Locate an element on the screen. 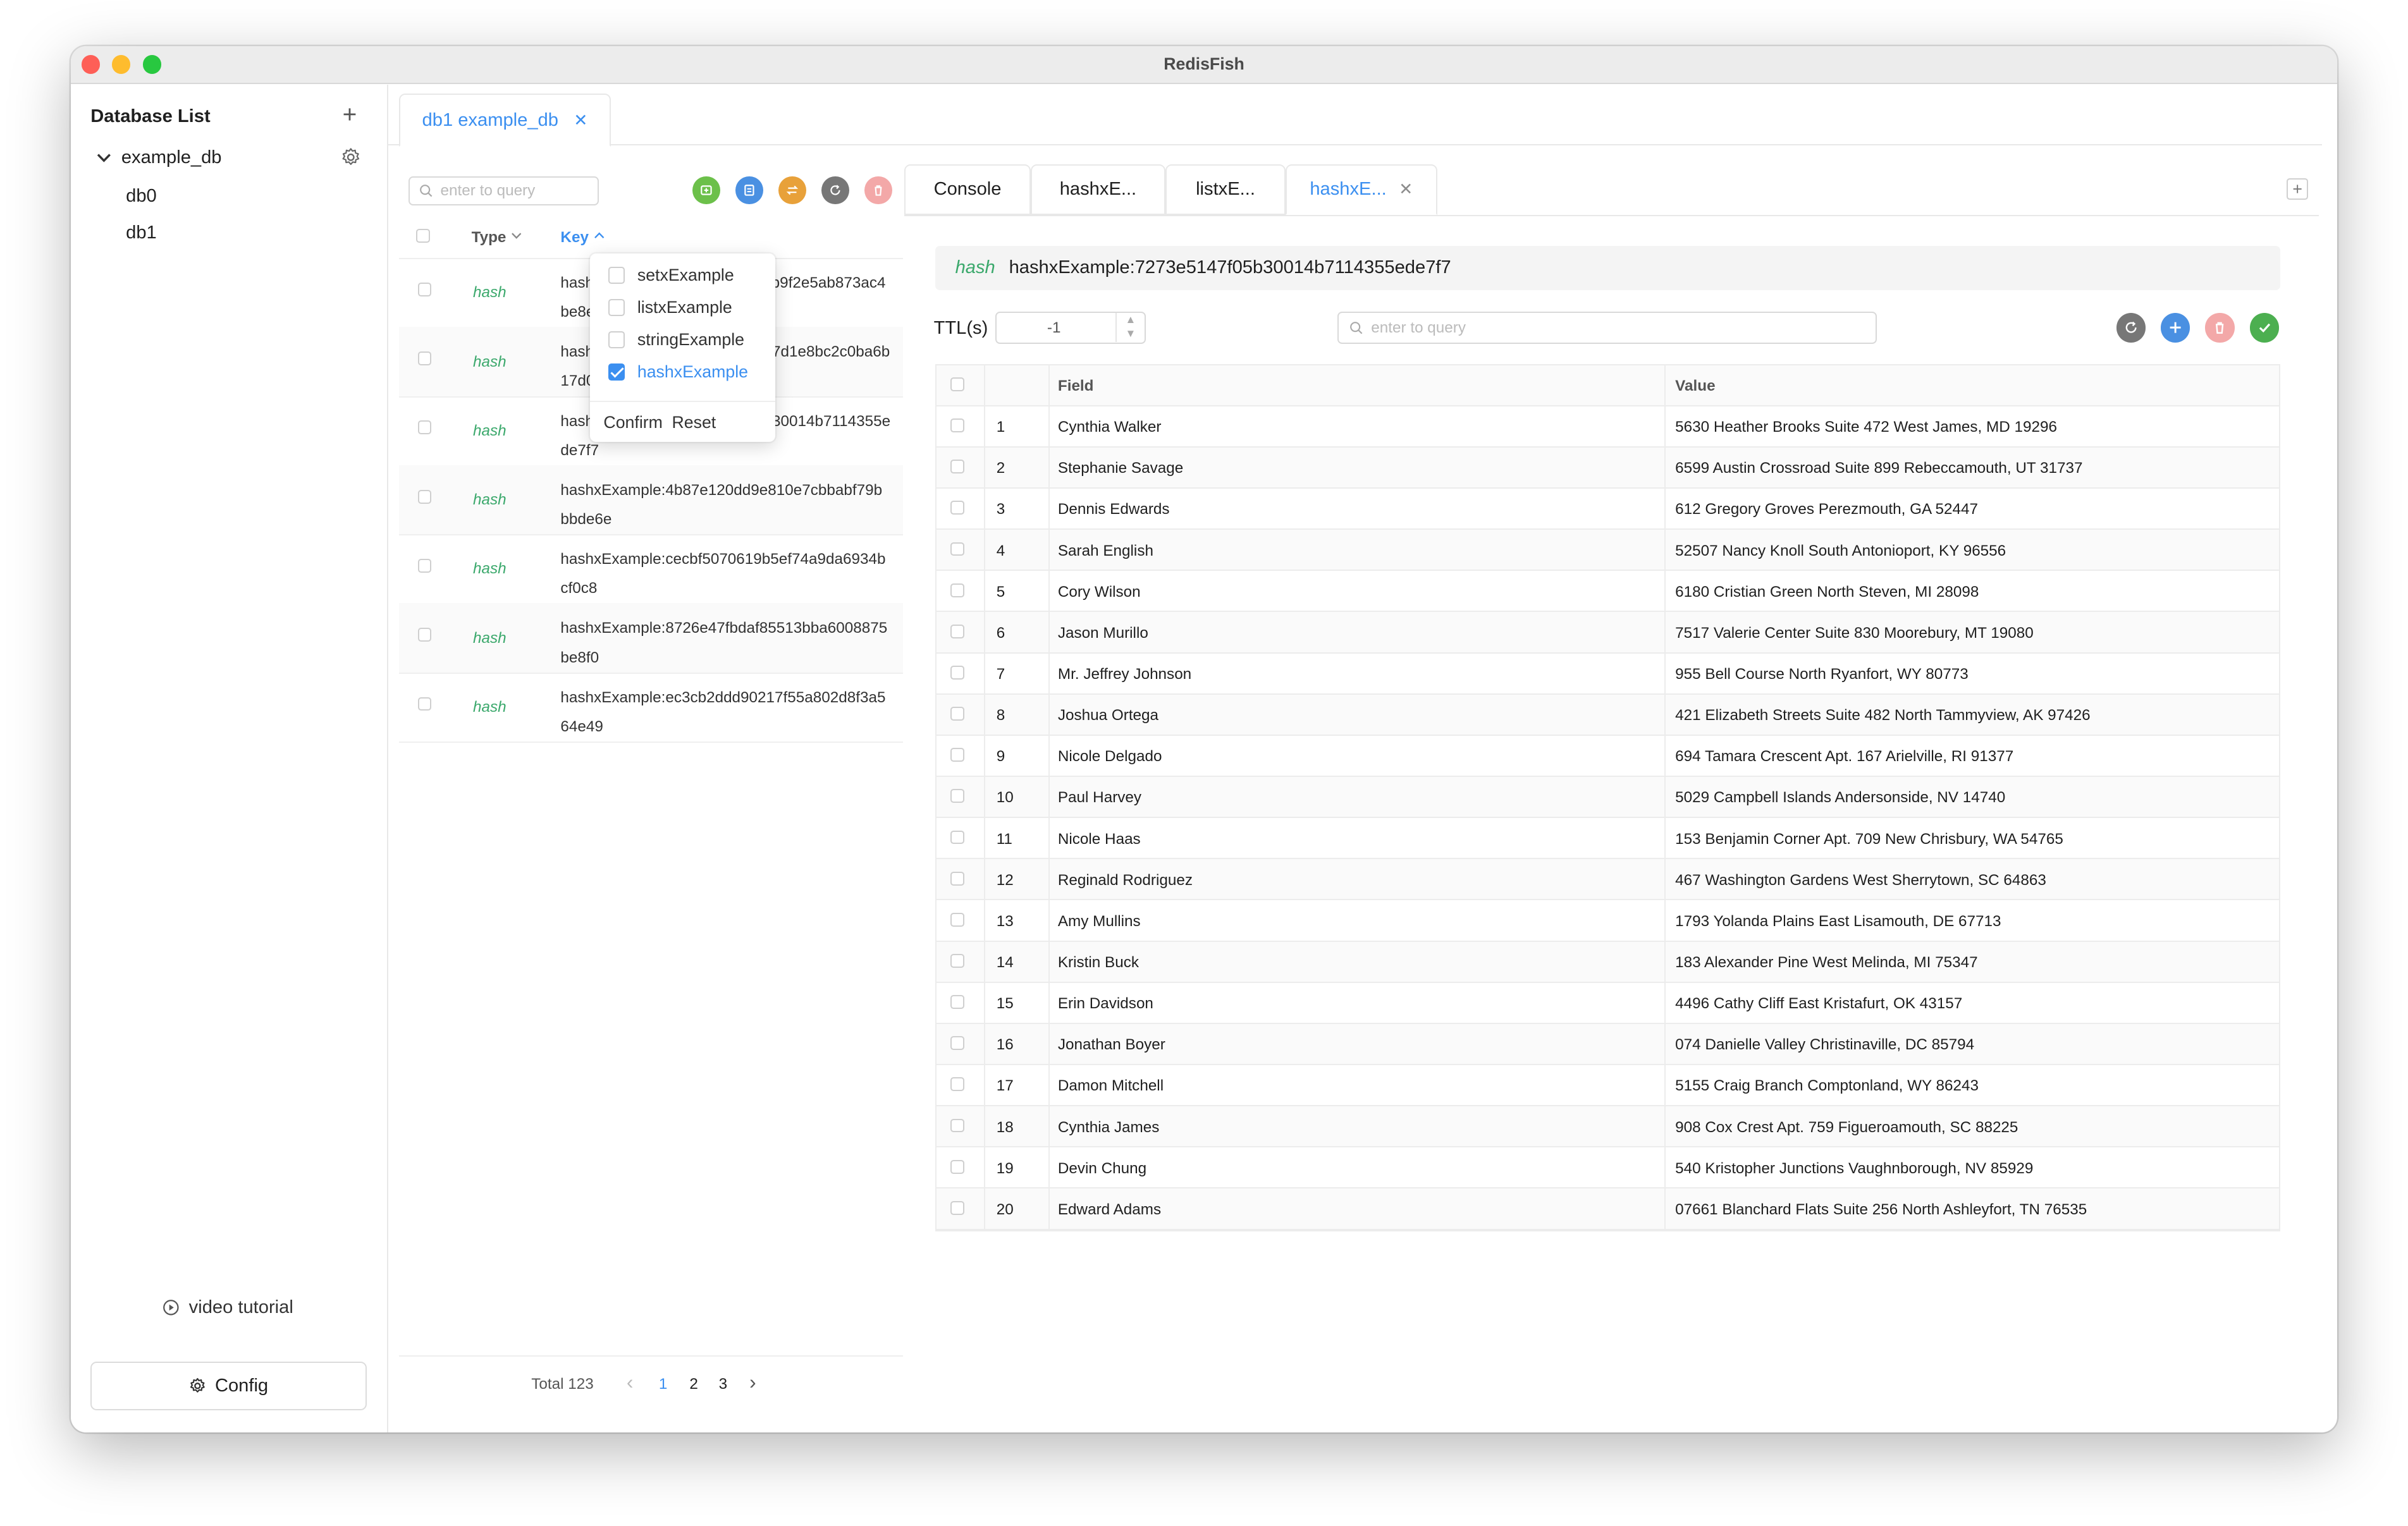  chevron-down-icon is located at coordinates (104, 157).